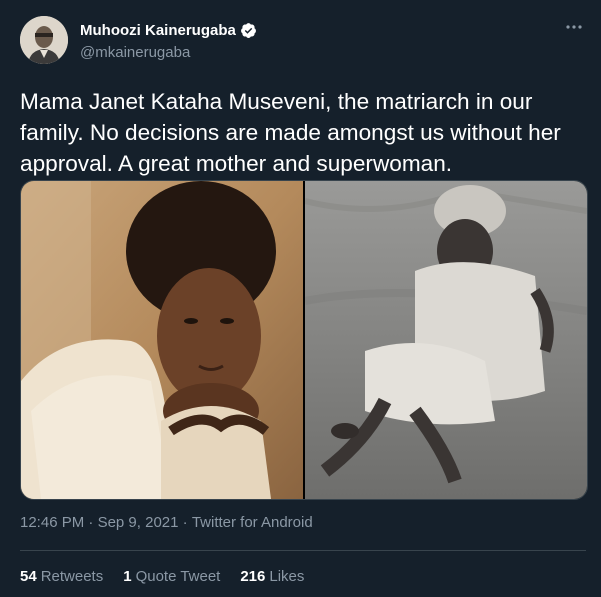  I want to click on verified-badge-icon, so click(248, 30).